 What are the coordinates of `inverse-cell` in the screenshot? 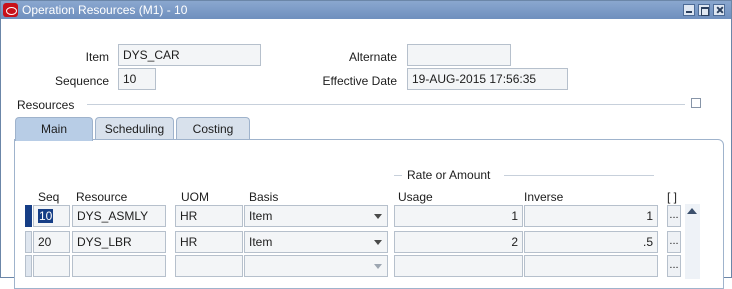 It's located at (591, 266).